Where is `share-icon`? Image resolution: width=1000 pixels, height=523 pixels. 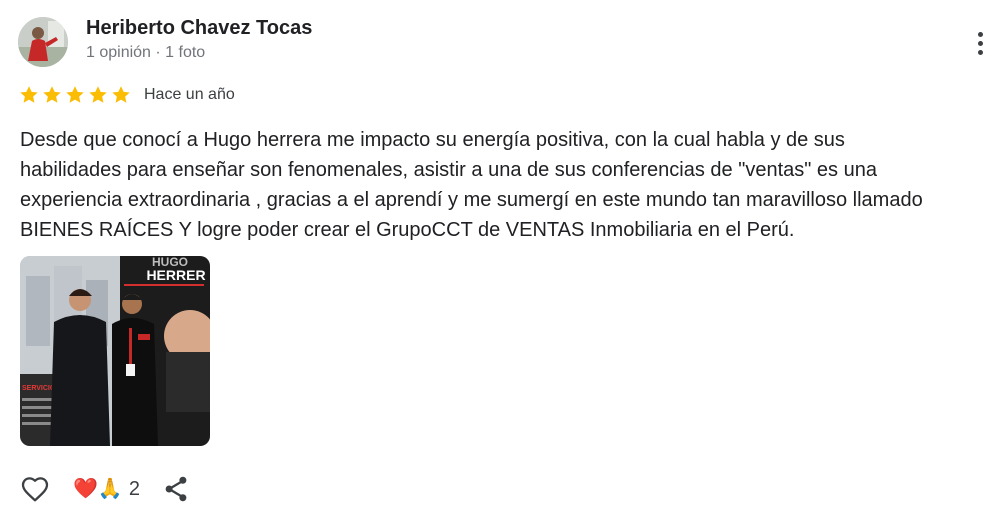
share-icon is located at coordinates (176, 489).